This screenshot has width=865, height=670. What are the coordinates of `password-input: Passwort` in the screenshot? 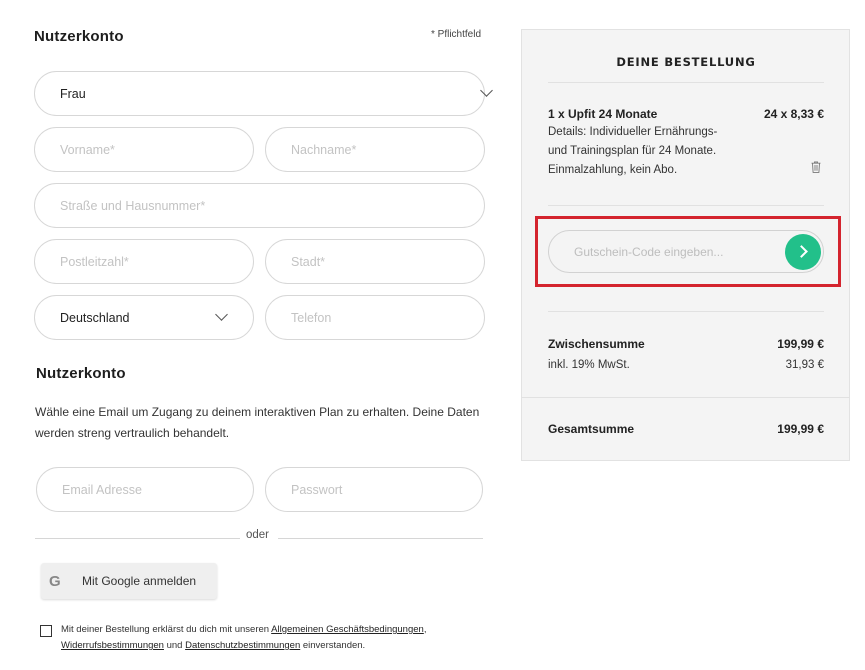 It's located at (374, 489).